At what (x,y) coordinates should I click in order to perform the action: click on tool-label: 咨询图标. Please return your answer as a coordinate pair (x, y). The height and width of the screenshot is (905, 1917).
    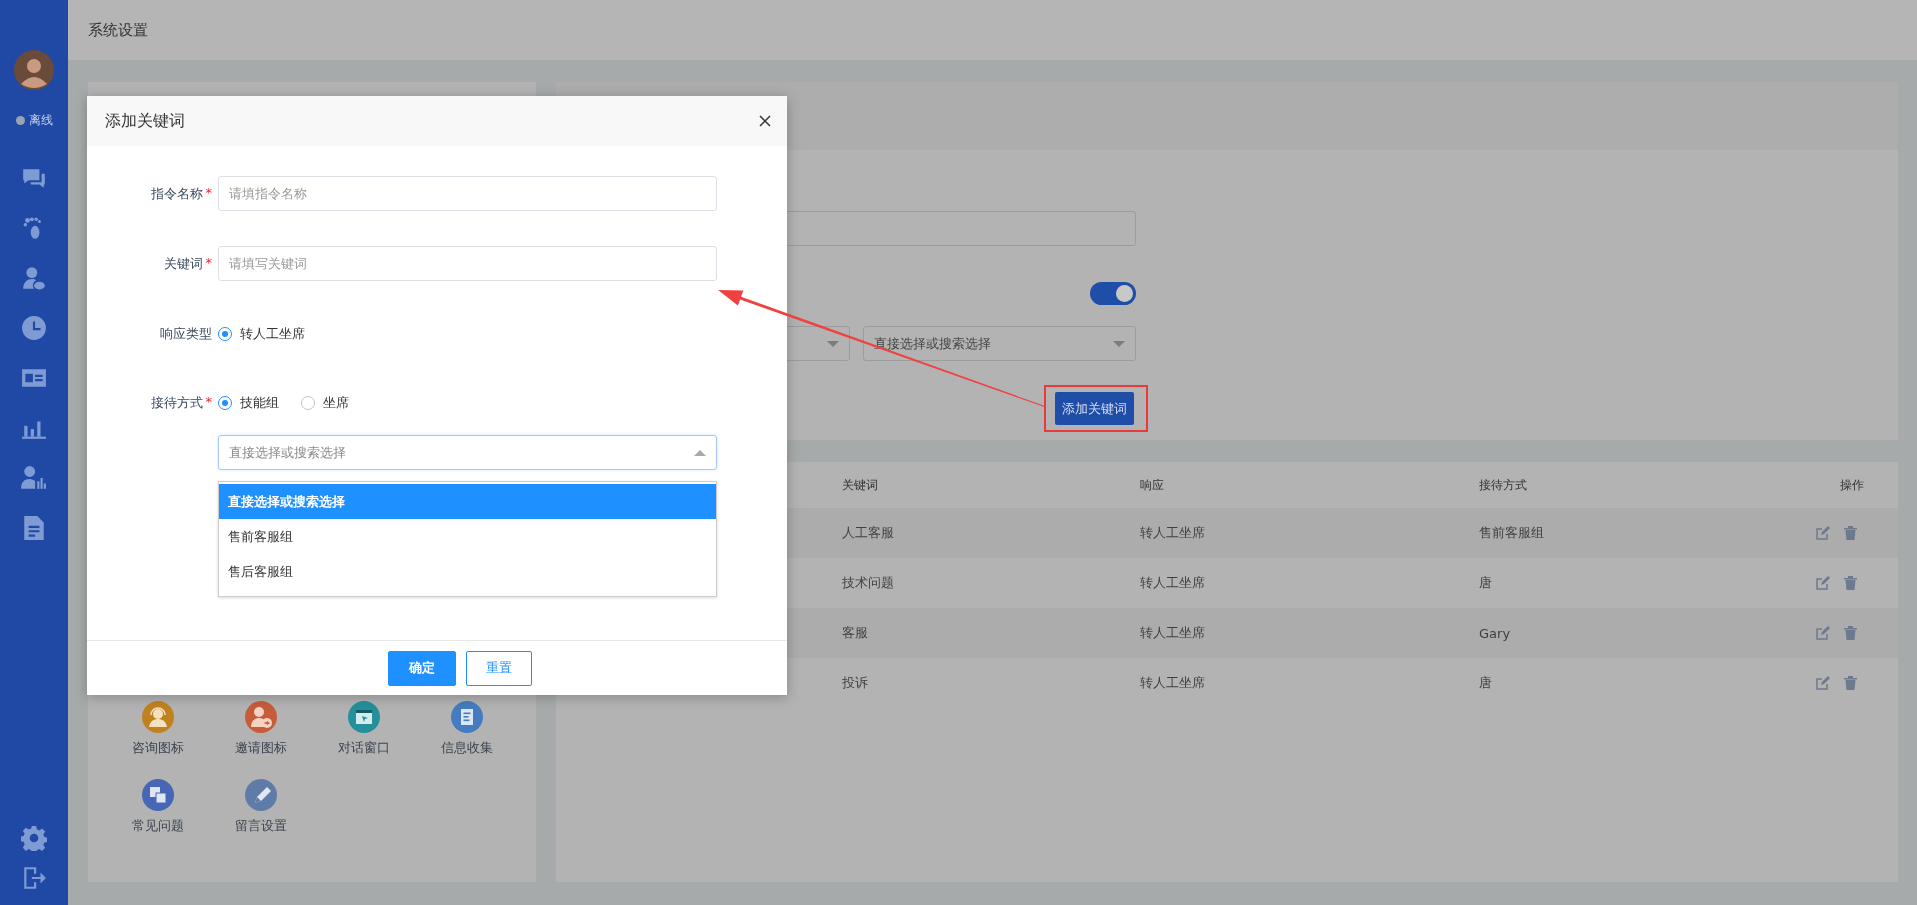
    Looking at the image, I should click on (157, 748).